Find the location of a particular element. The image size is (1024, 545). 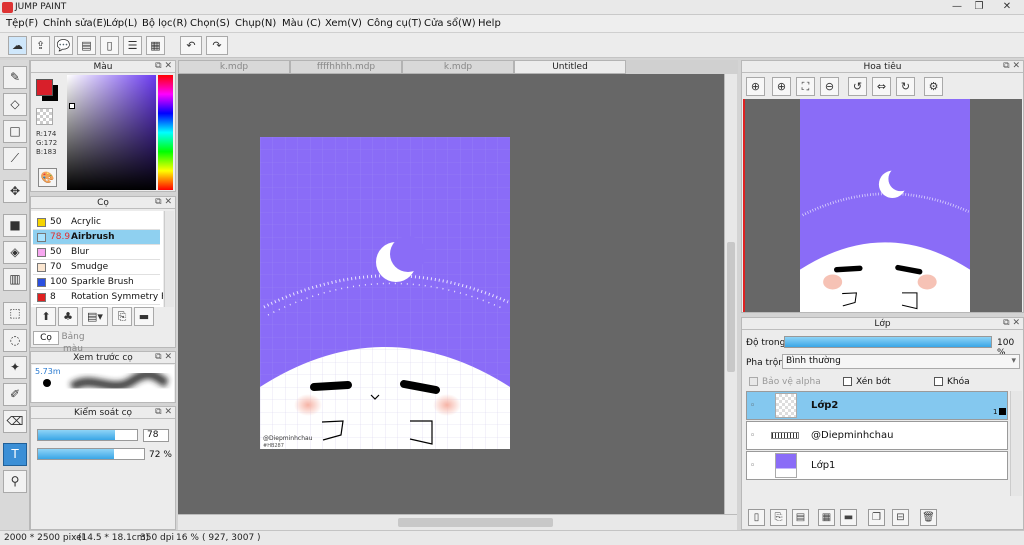

brush-size-slider is located at coordinates (87, 435).